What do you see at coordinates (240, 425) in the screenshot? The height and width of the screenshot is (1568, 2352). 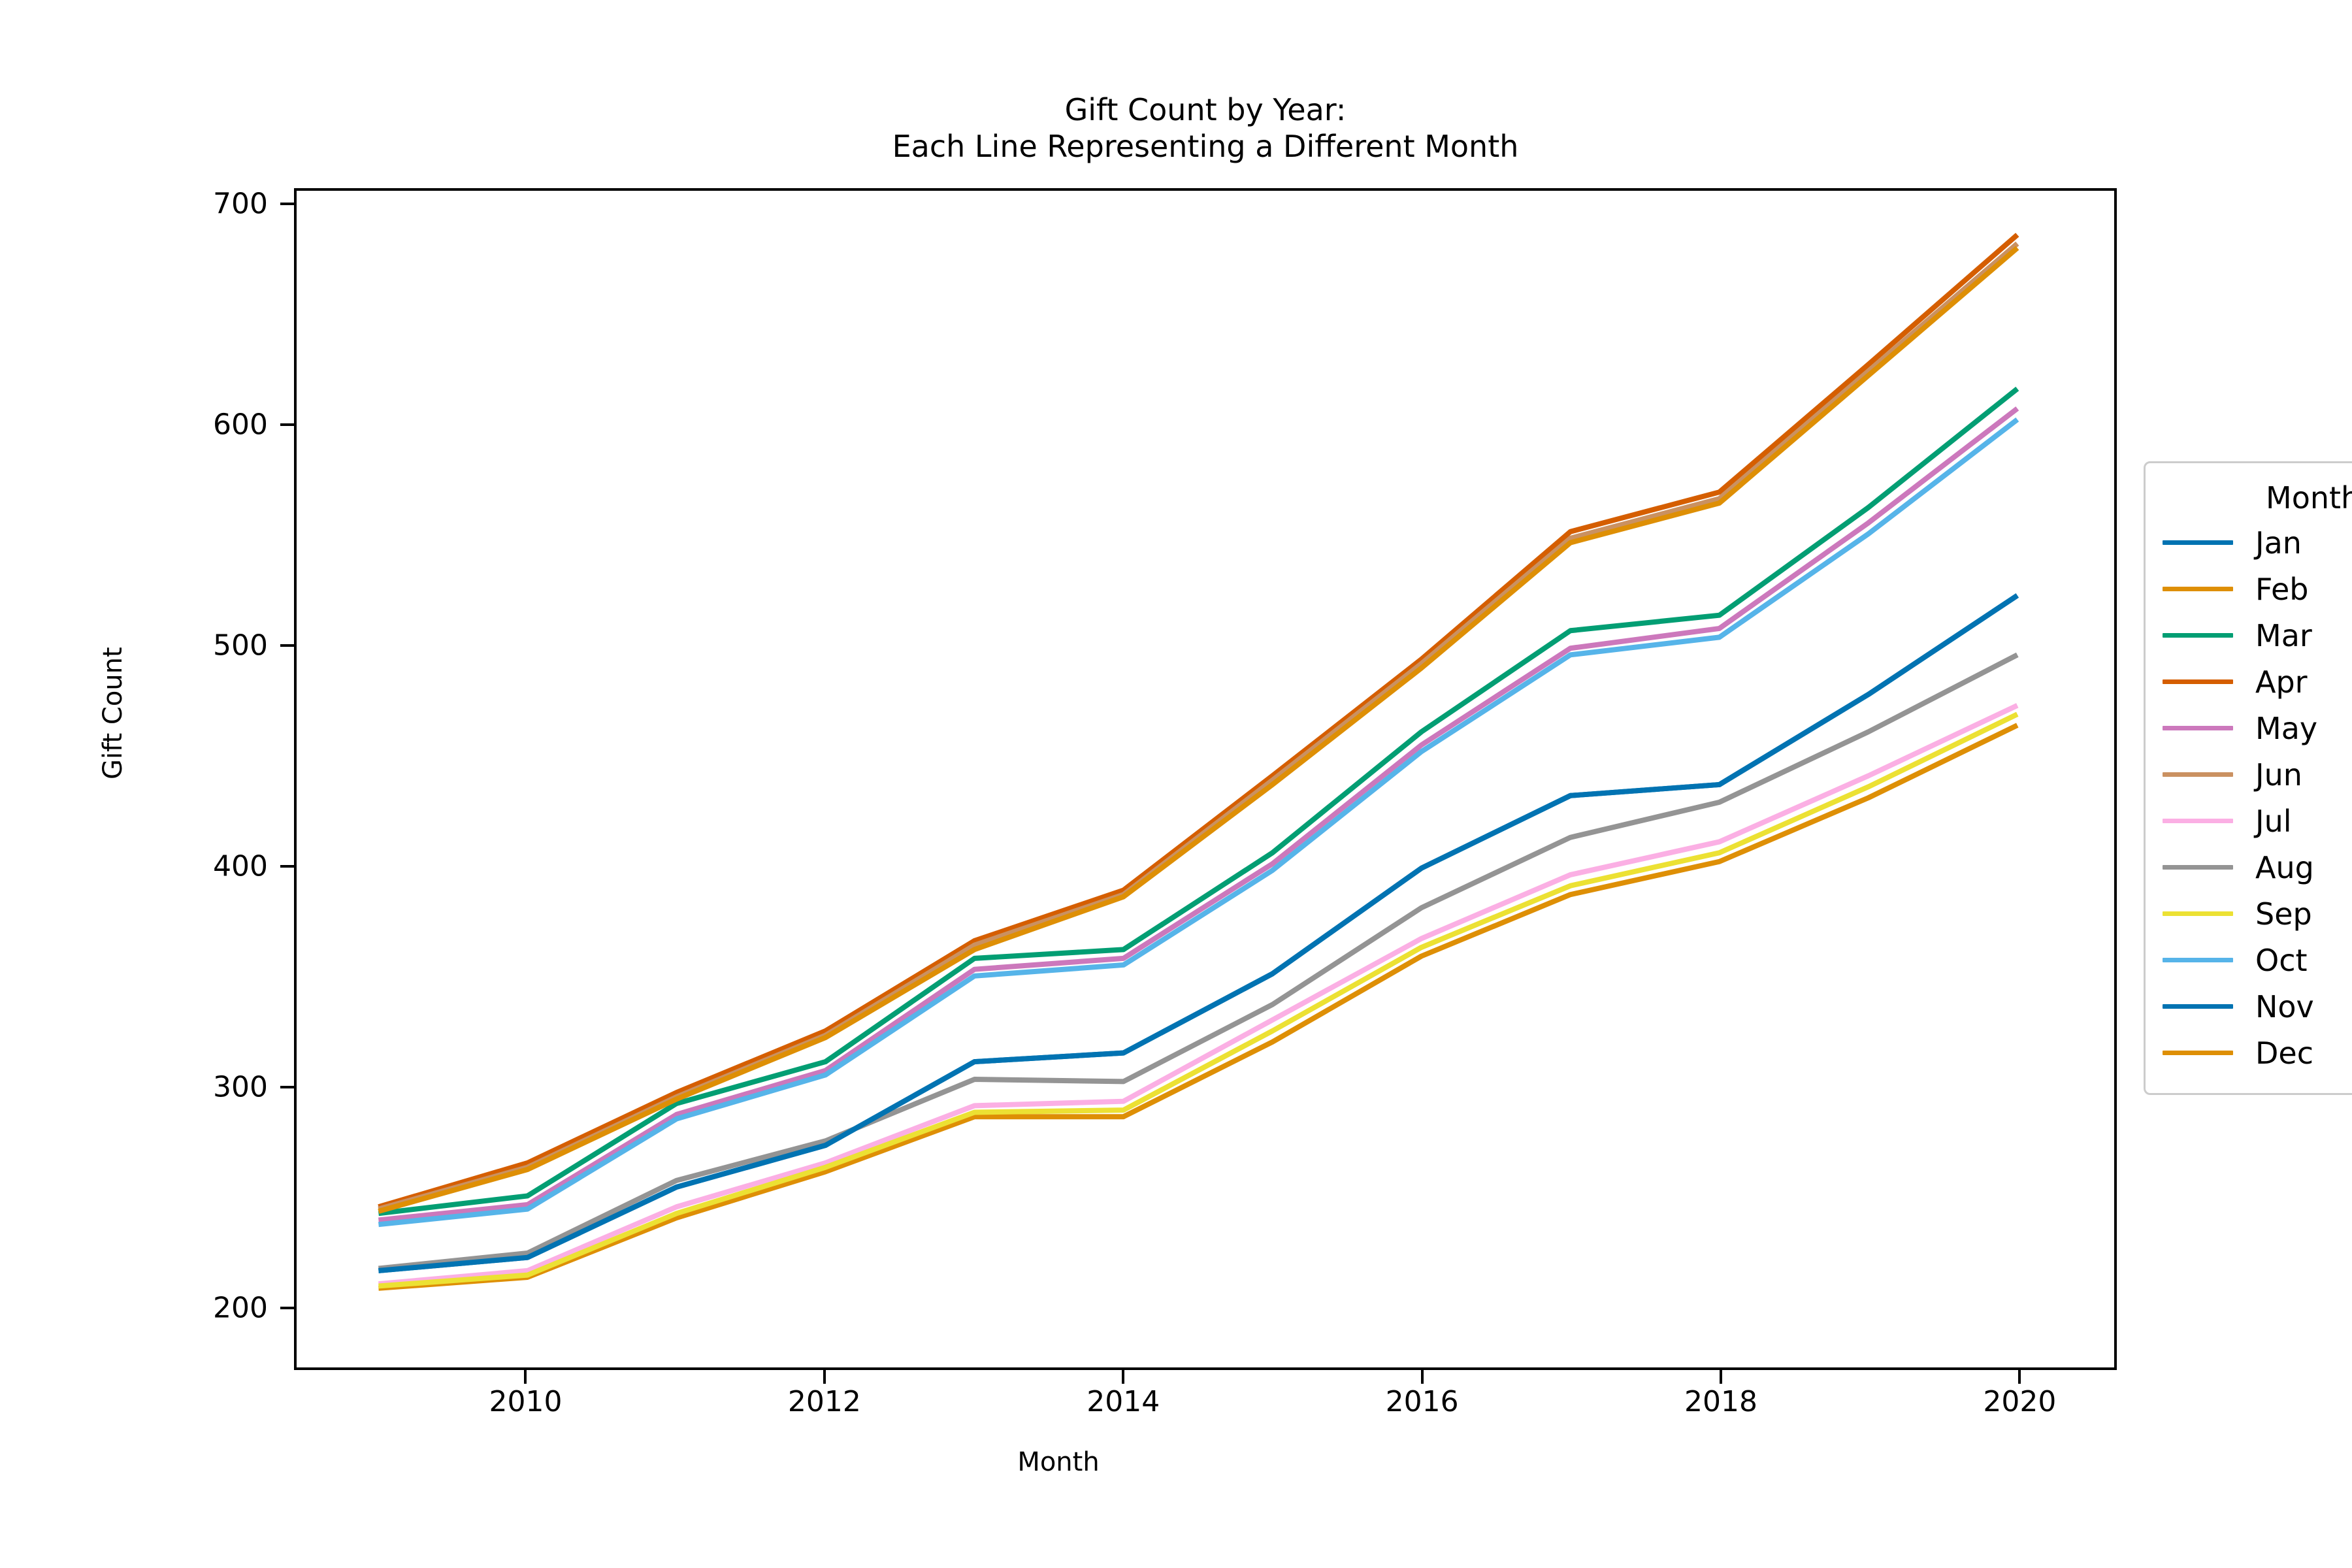 I see `y-tick-label: 600` at bounding box center [240, 425].